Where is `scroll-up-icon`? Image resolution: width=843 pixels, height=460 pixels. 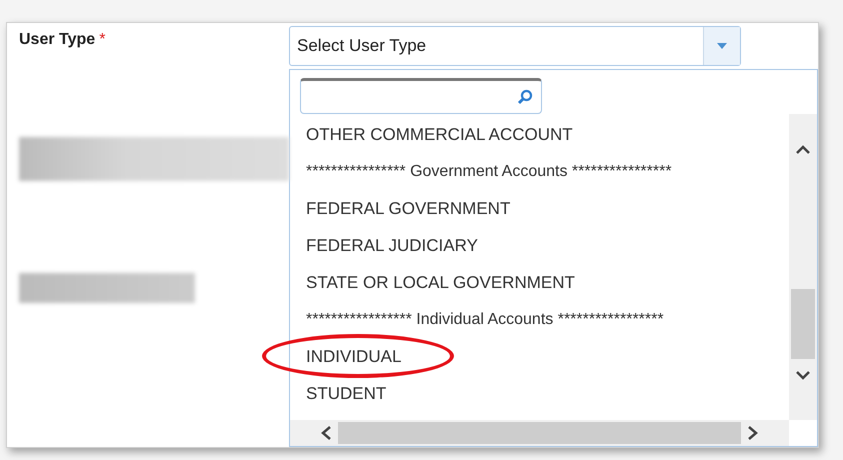
scroll-up-icon is located at coordinates (803, 149).